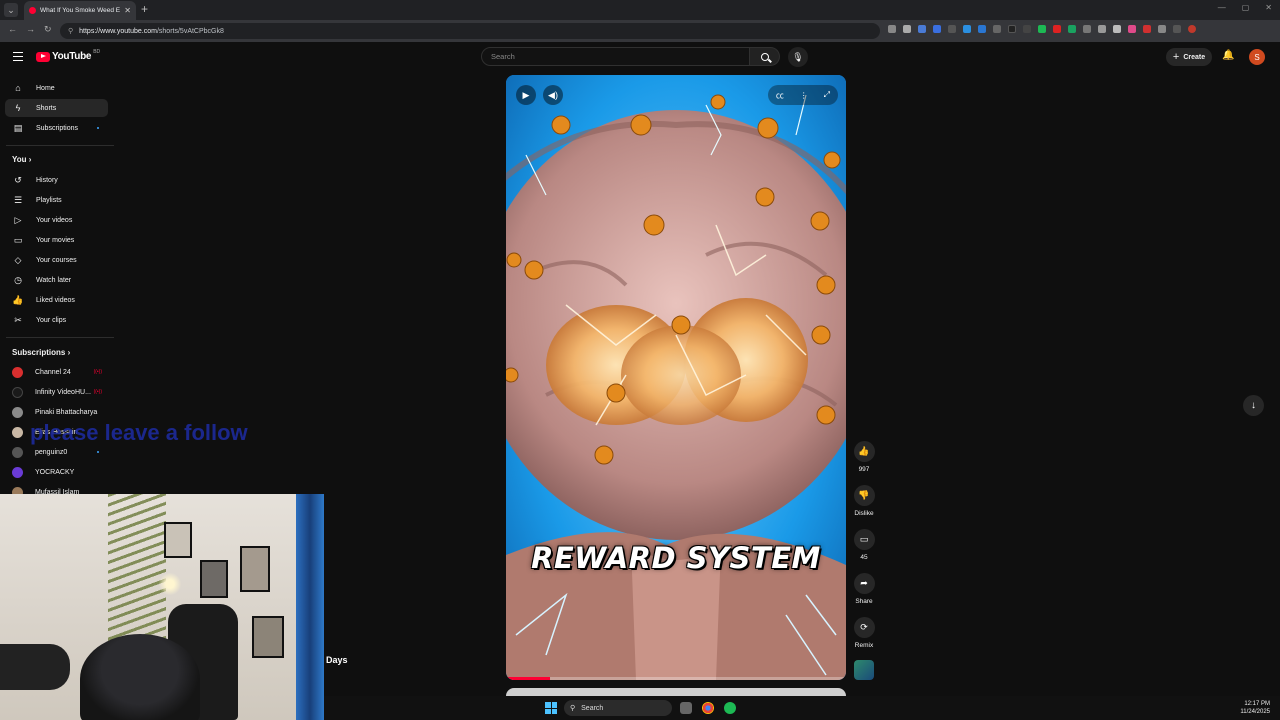  Describe the element at coordinates (69, 352) in the screenshot. I see `chevron-right-icon: ›` at that location.